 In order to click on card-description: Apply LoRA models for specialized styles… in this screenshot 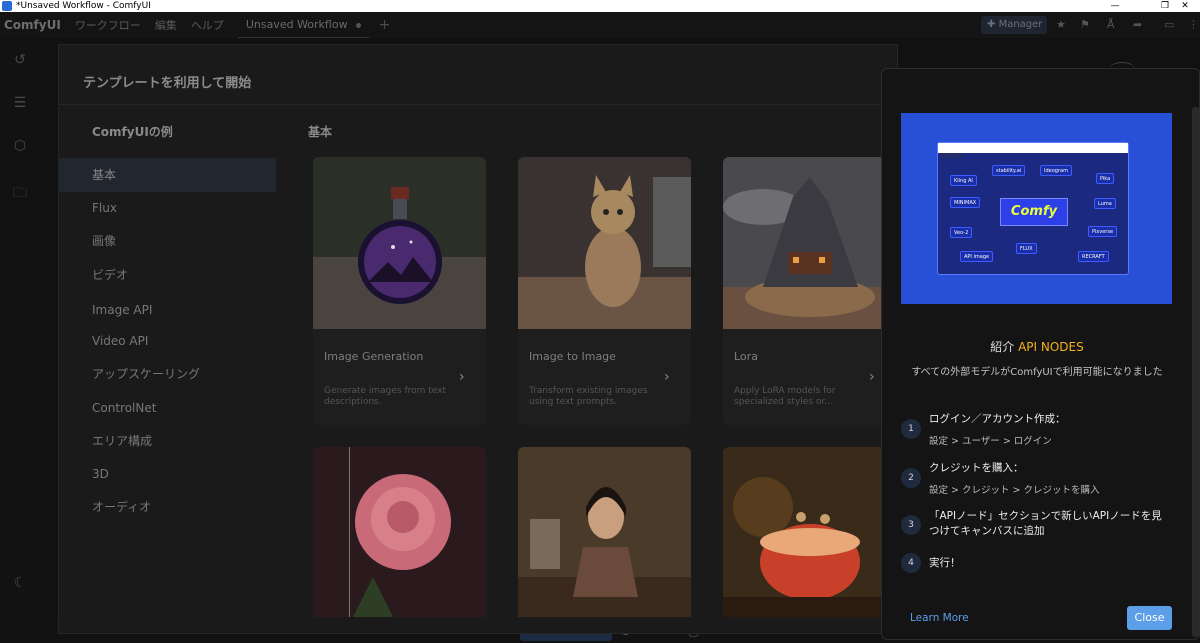, I will do `click(785, 396)`.